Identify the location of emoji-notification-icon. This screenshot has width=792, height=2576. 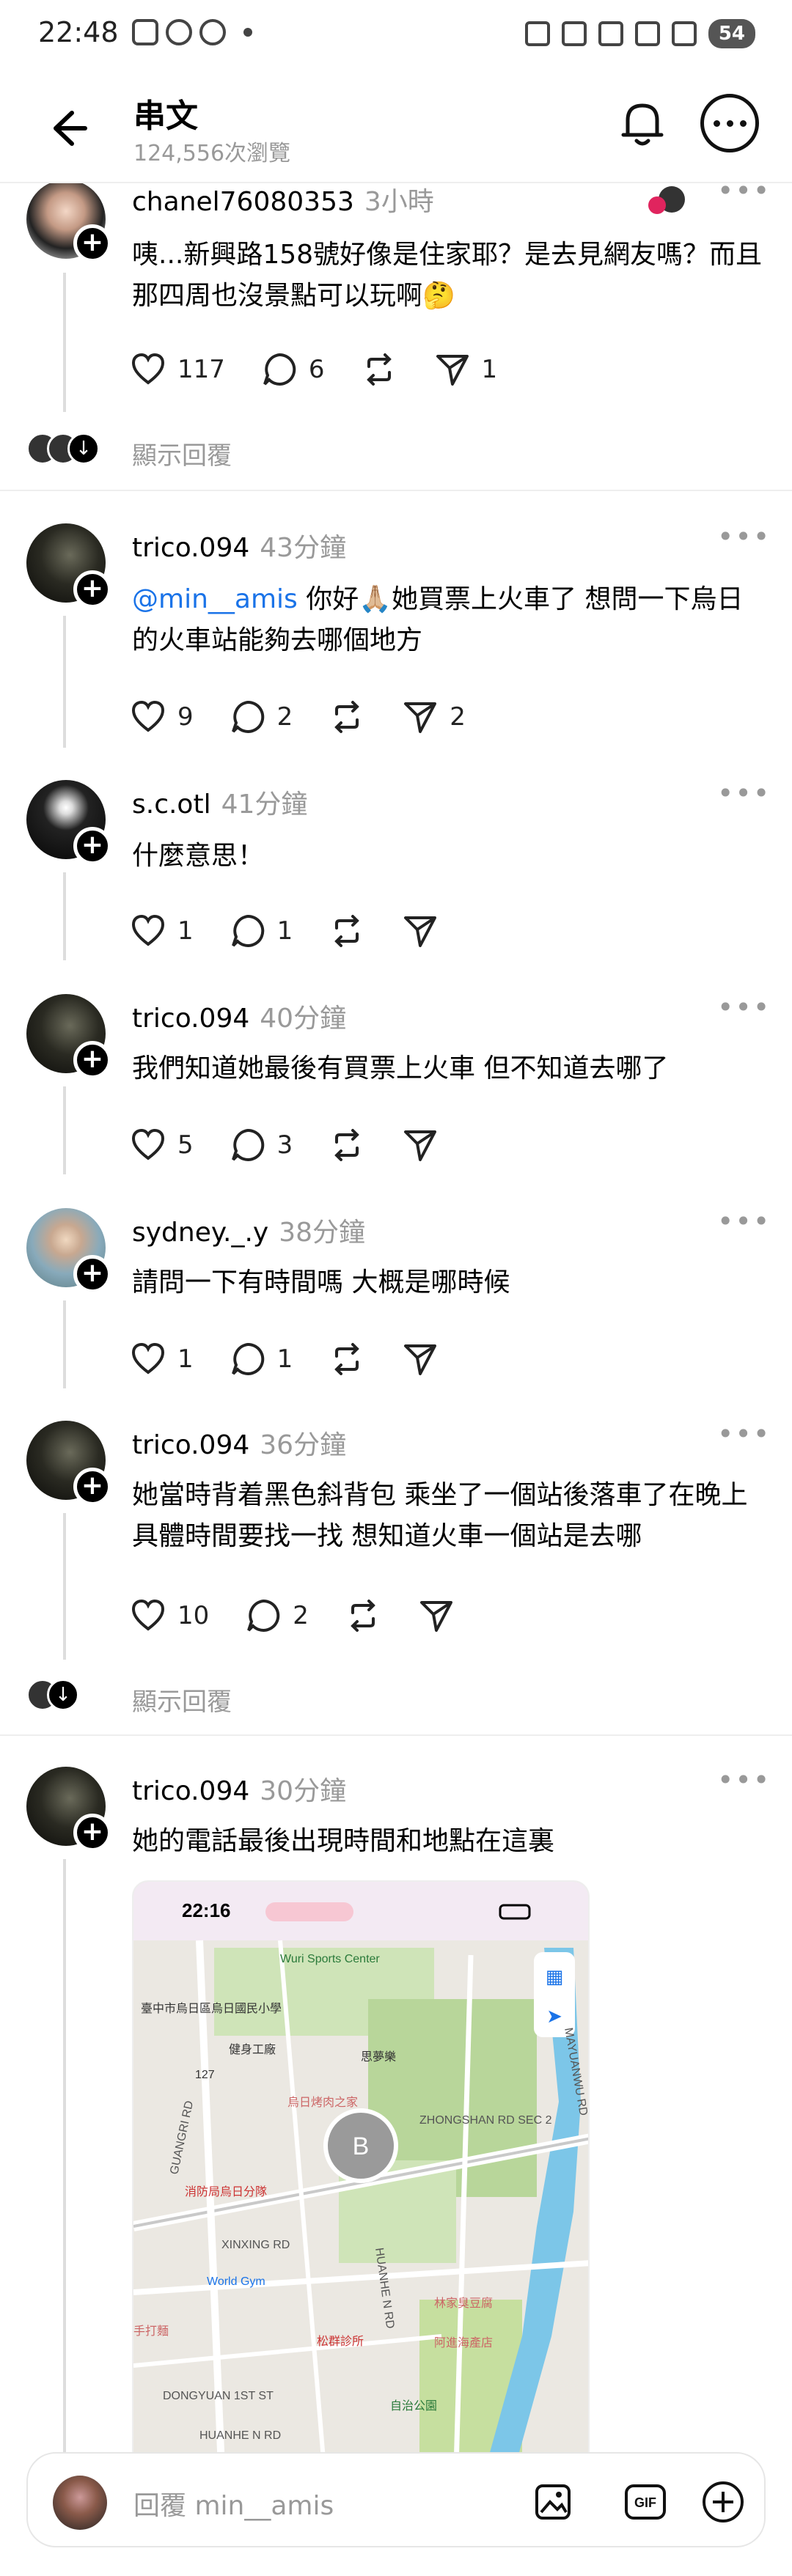
(179, 32).